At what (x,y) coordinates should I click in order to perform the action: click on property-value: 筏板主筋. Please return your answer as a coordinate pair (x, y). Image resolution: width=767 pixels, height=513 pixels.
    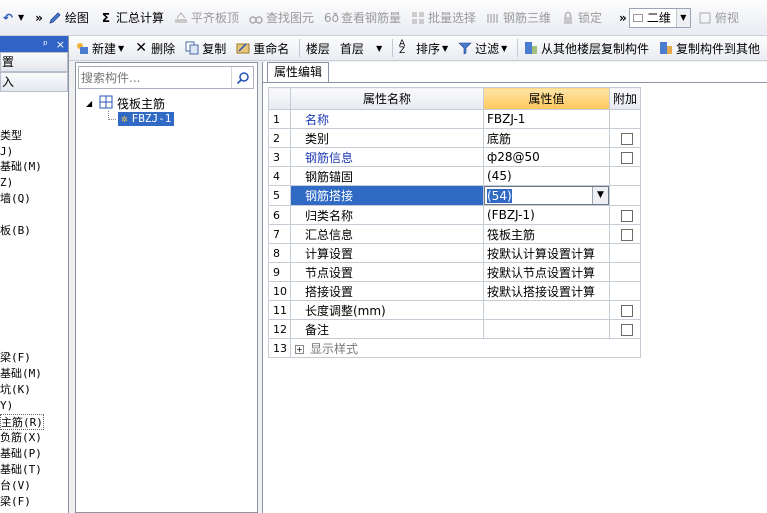
    Looking at the image, I should click on (546, 234).